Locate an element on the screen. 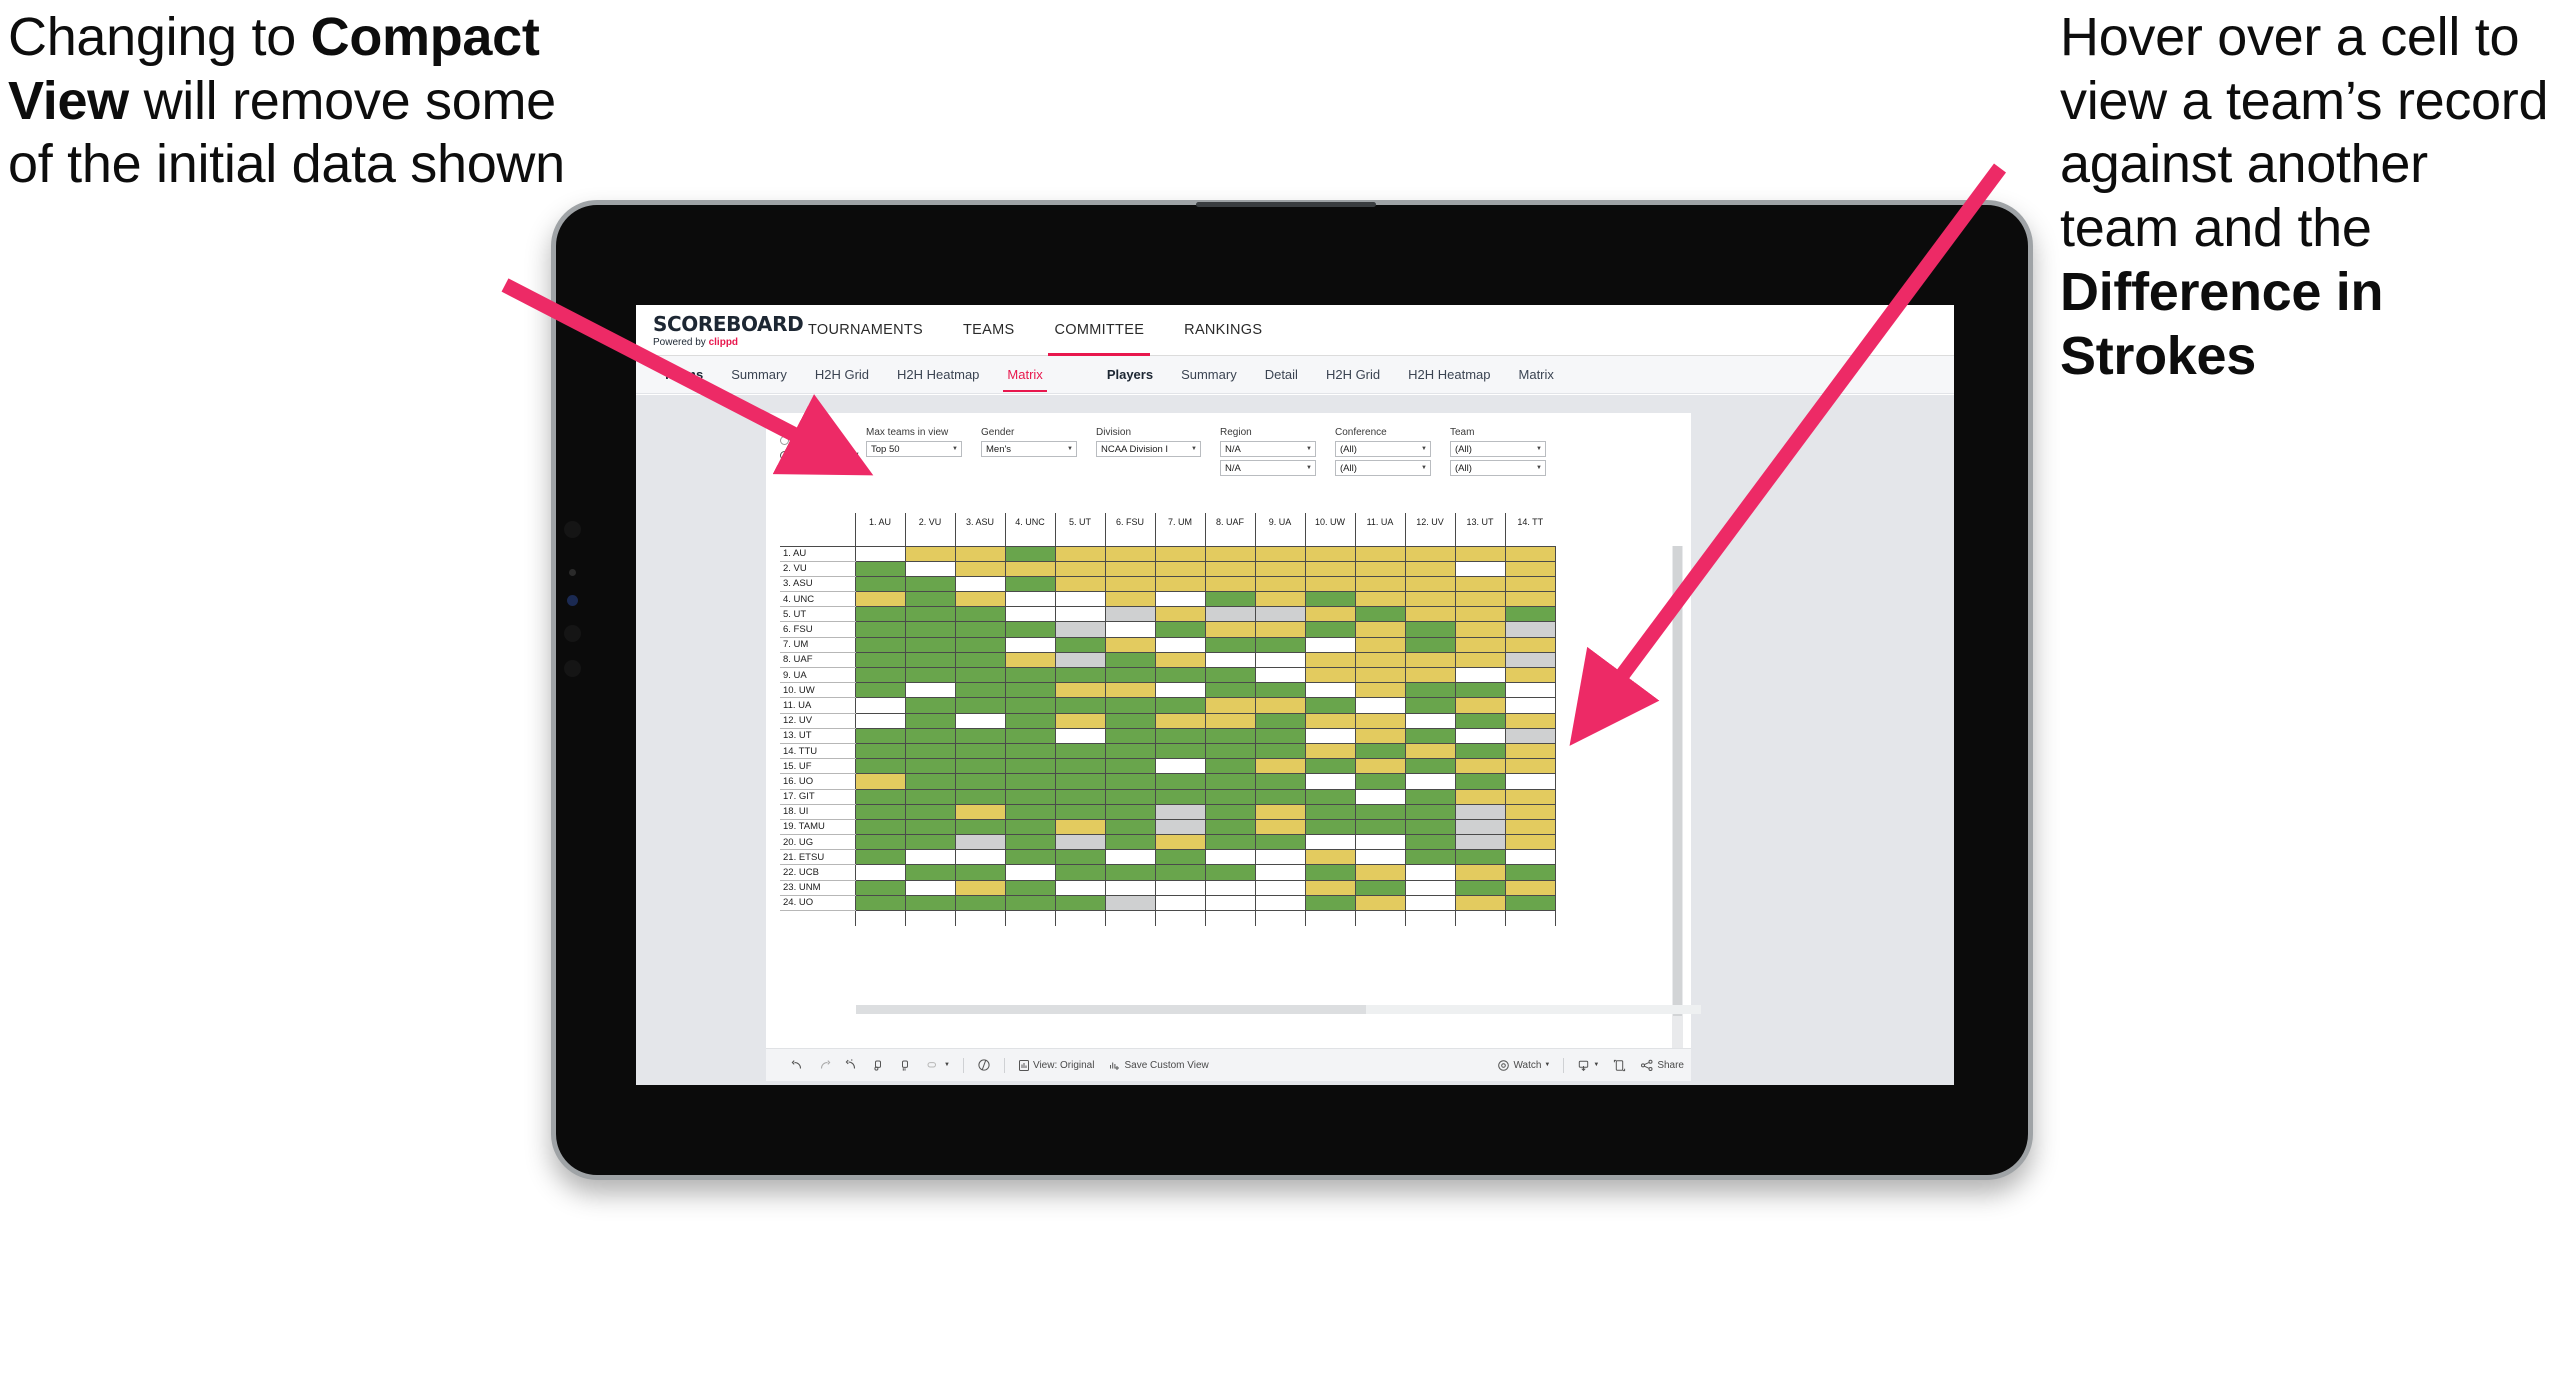 Image resolution: width=2565 pixels, height=1380 pixels. tab-teams-matrix: Matrix is located at coordinates (1024, 379).